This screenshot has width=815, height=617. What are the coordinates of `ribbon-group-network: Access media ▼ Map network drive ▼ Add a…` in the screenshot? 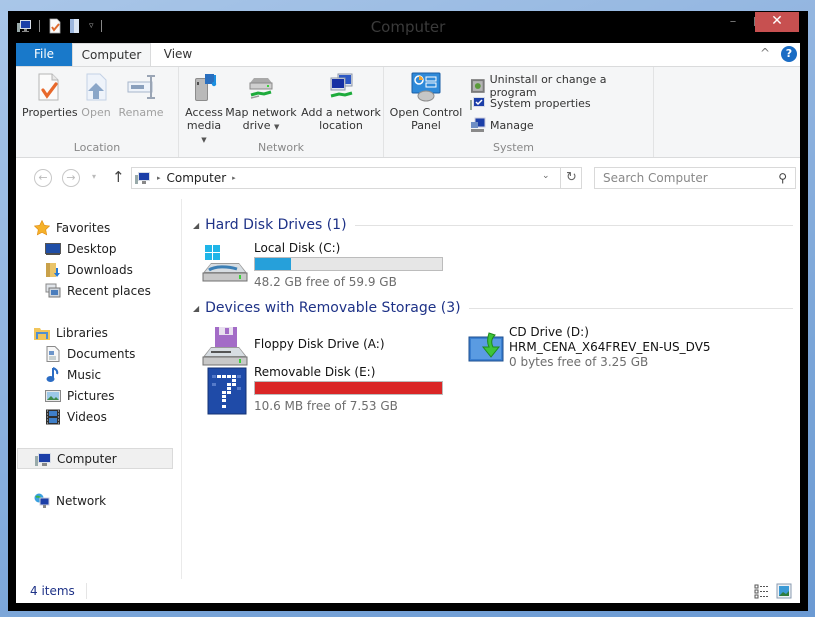 It's located at (281, 112).